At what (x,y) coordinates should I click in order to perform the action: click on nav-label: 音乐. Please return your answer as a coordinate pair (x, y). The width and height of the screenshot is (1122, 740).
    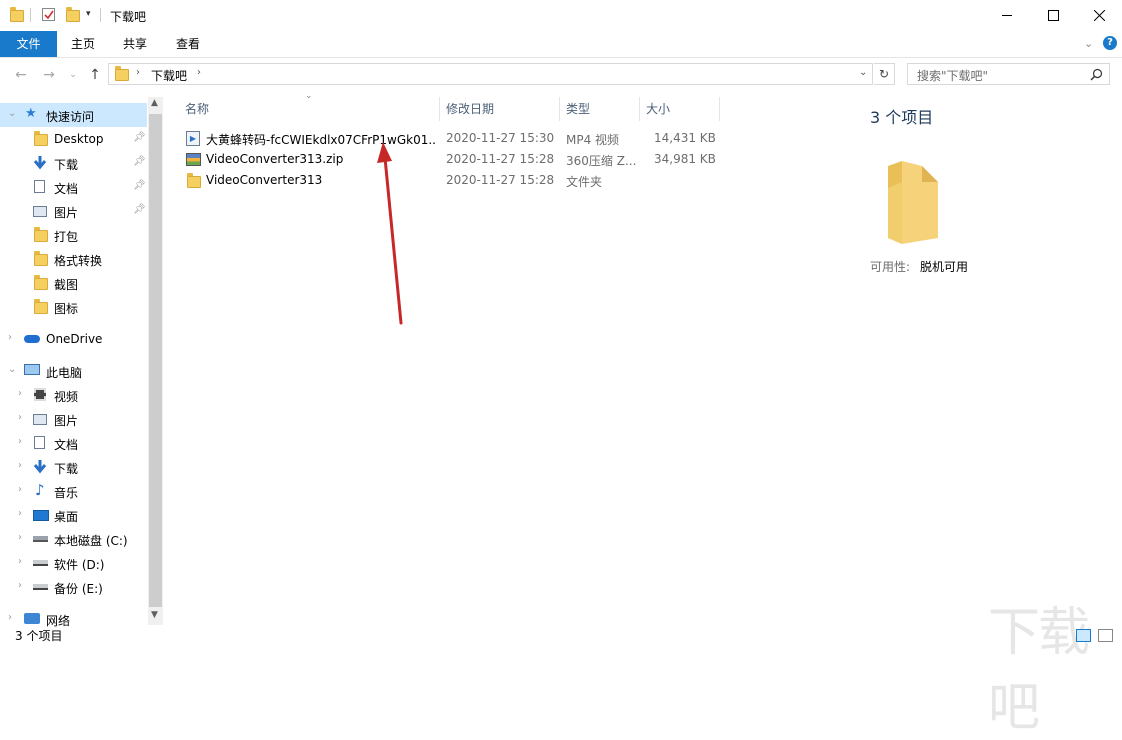
    Looking at the image, I should click on (66, 493).